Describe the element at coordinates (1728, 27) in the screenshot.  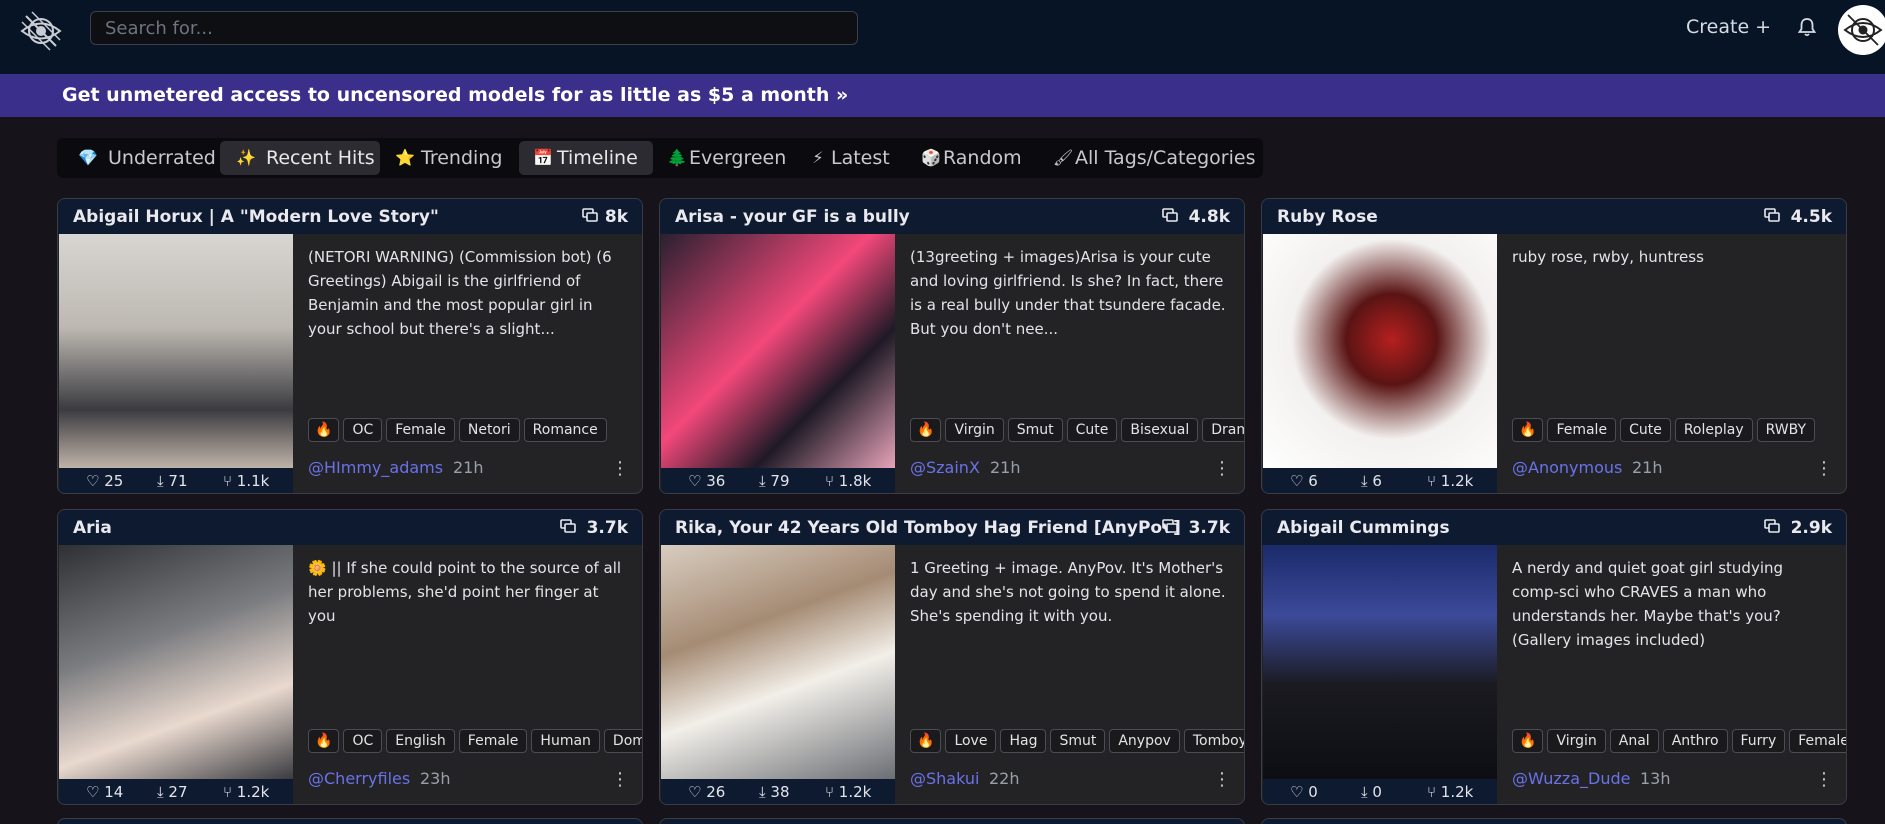
I see `create-button: Create +` at that location.